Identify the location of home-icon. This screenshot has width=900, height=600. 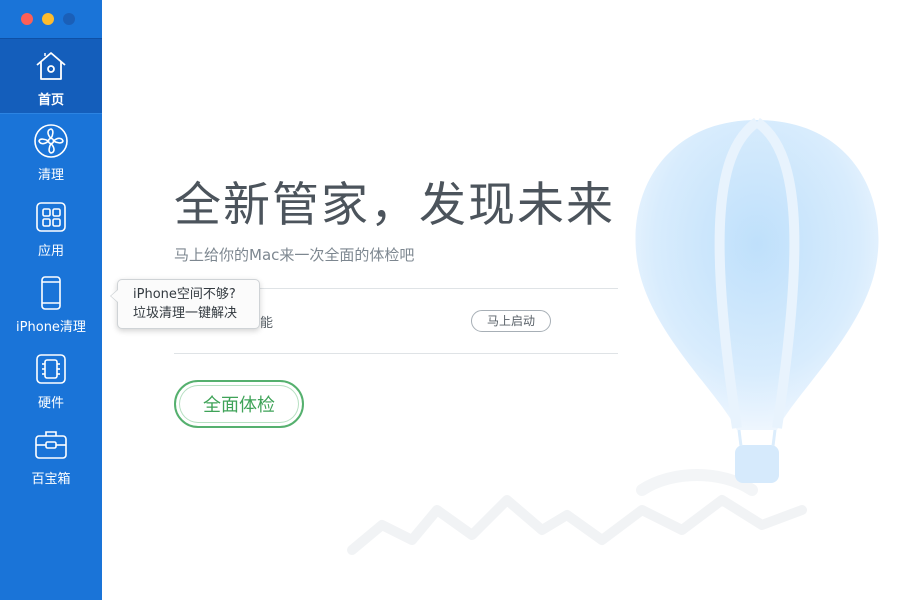
(51, 66).